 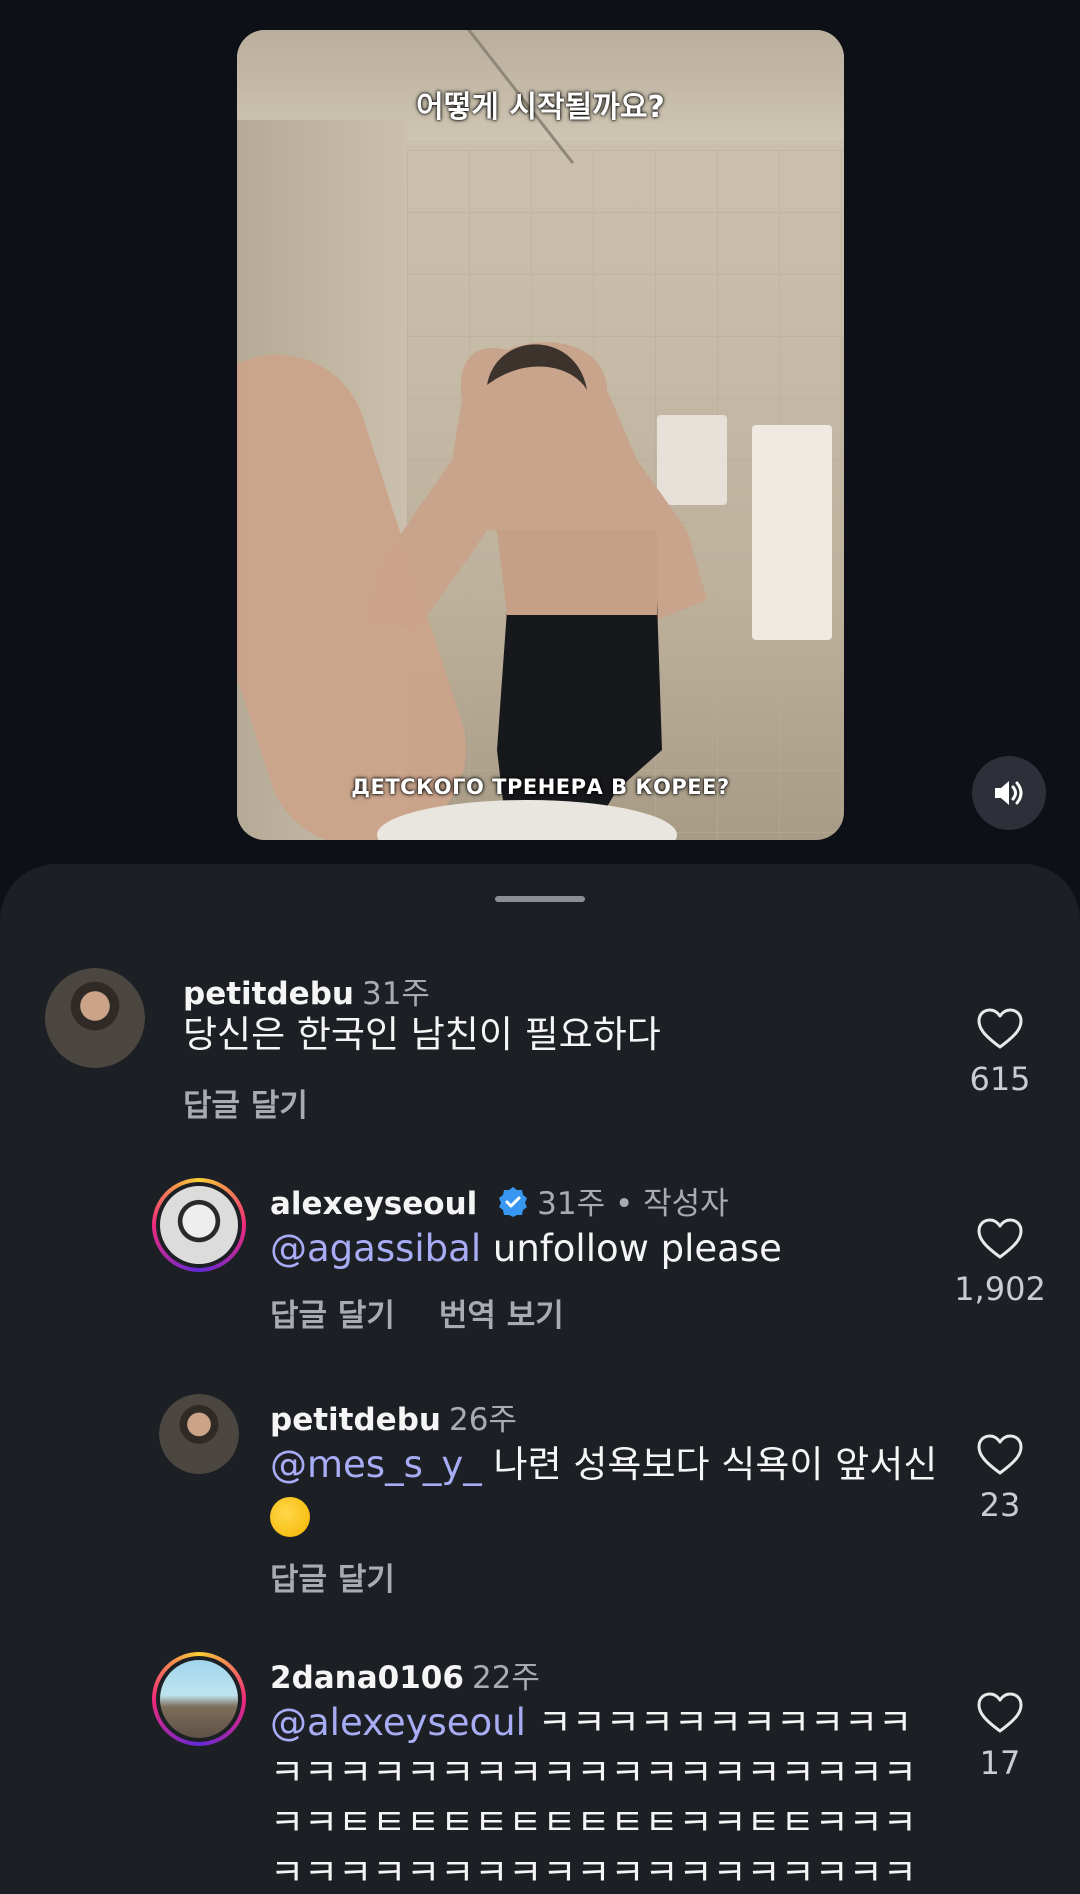 What do you see at coordinates (792, 532) in the screenshot?
I see `video-towel` at bounding box center [792, 532].